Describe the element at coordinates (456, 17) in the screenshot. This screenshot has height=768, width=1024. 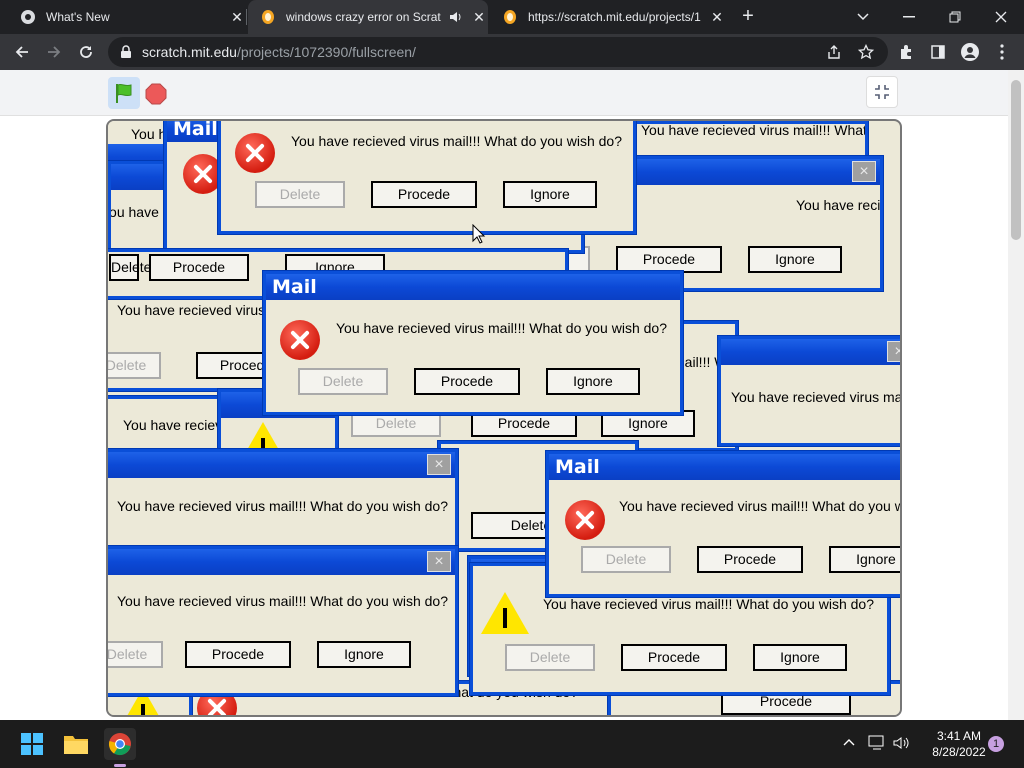
I see `speaker-icon` at that location.